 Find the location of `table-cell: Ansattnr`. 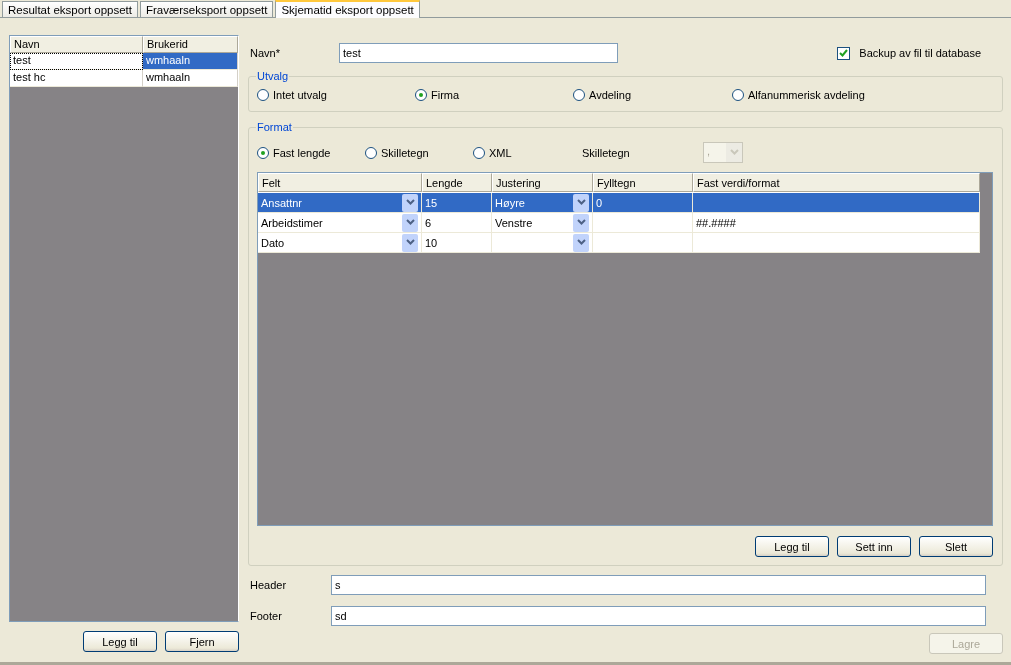

table-cell: Ansattnr is located at coordinates (340, 203).